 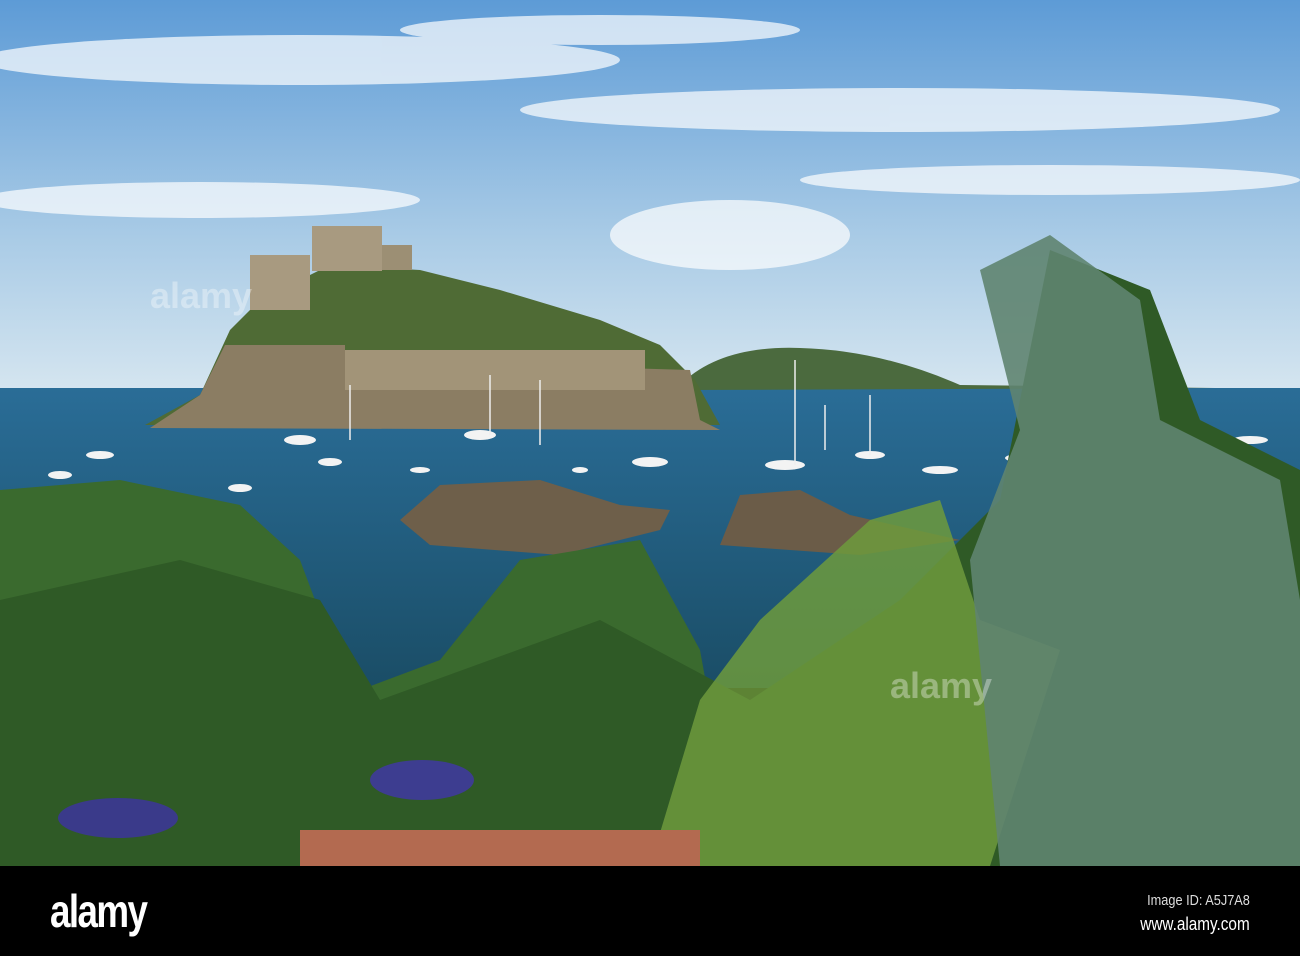 What do you see at coordinates (1195, 924) in the screenshot?
I see `site-url: www.alamy.com` at bounding box center [1195, 924].